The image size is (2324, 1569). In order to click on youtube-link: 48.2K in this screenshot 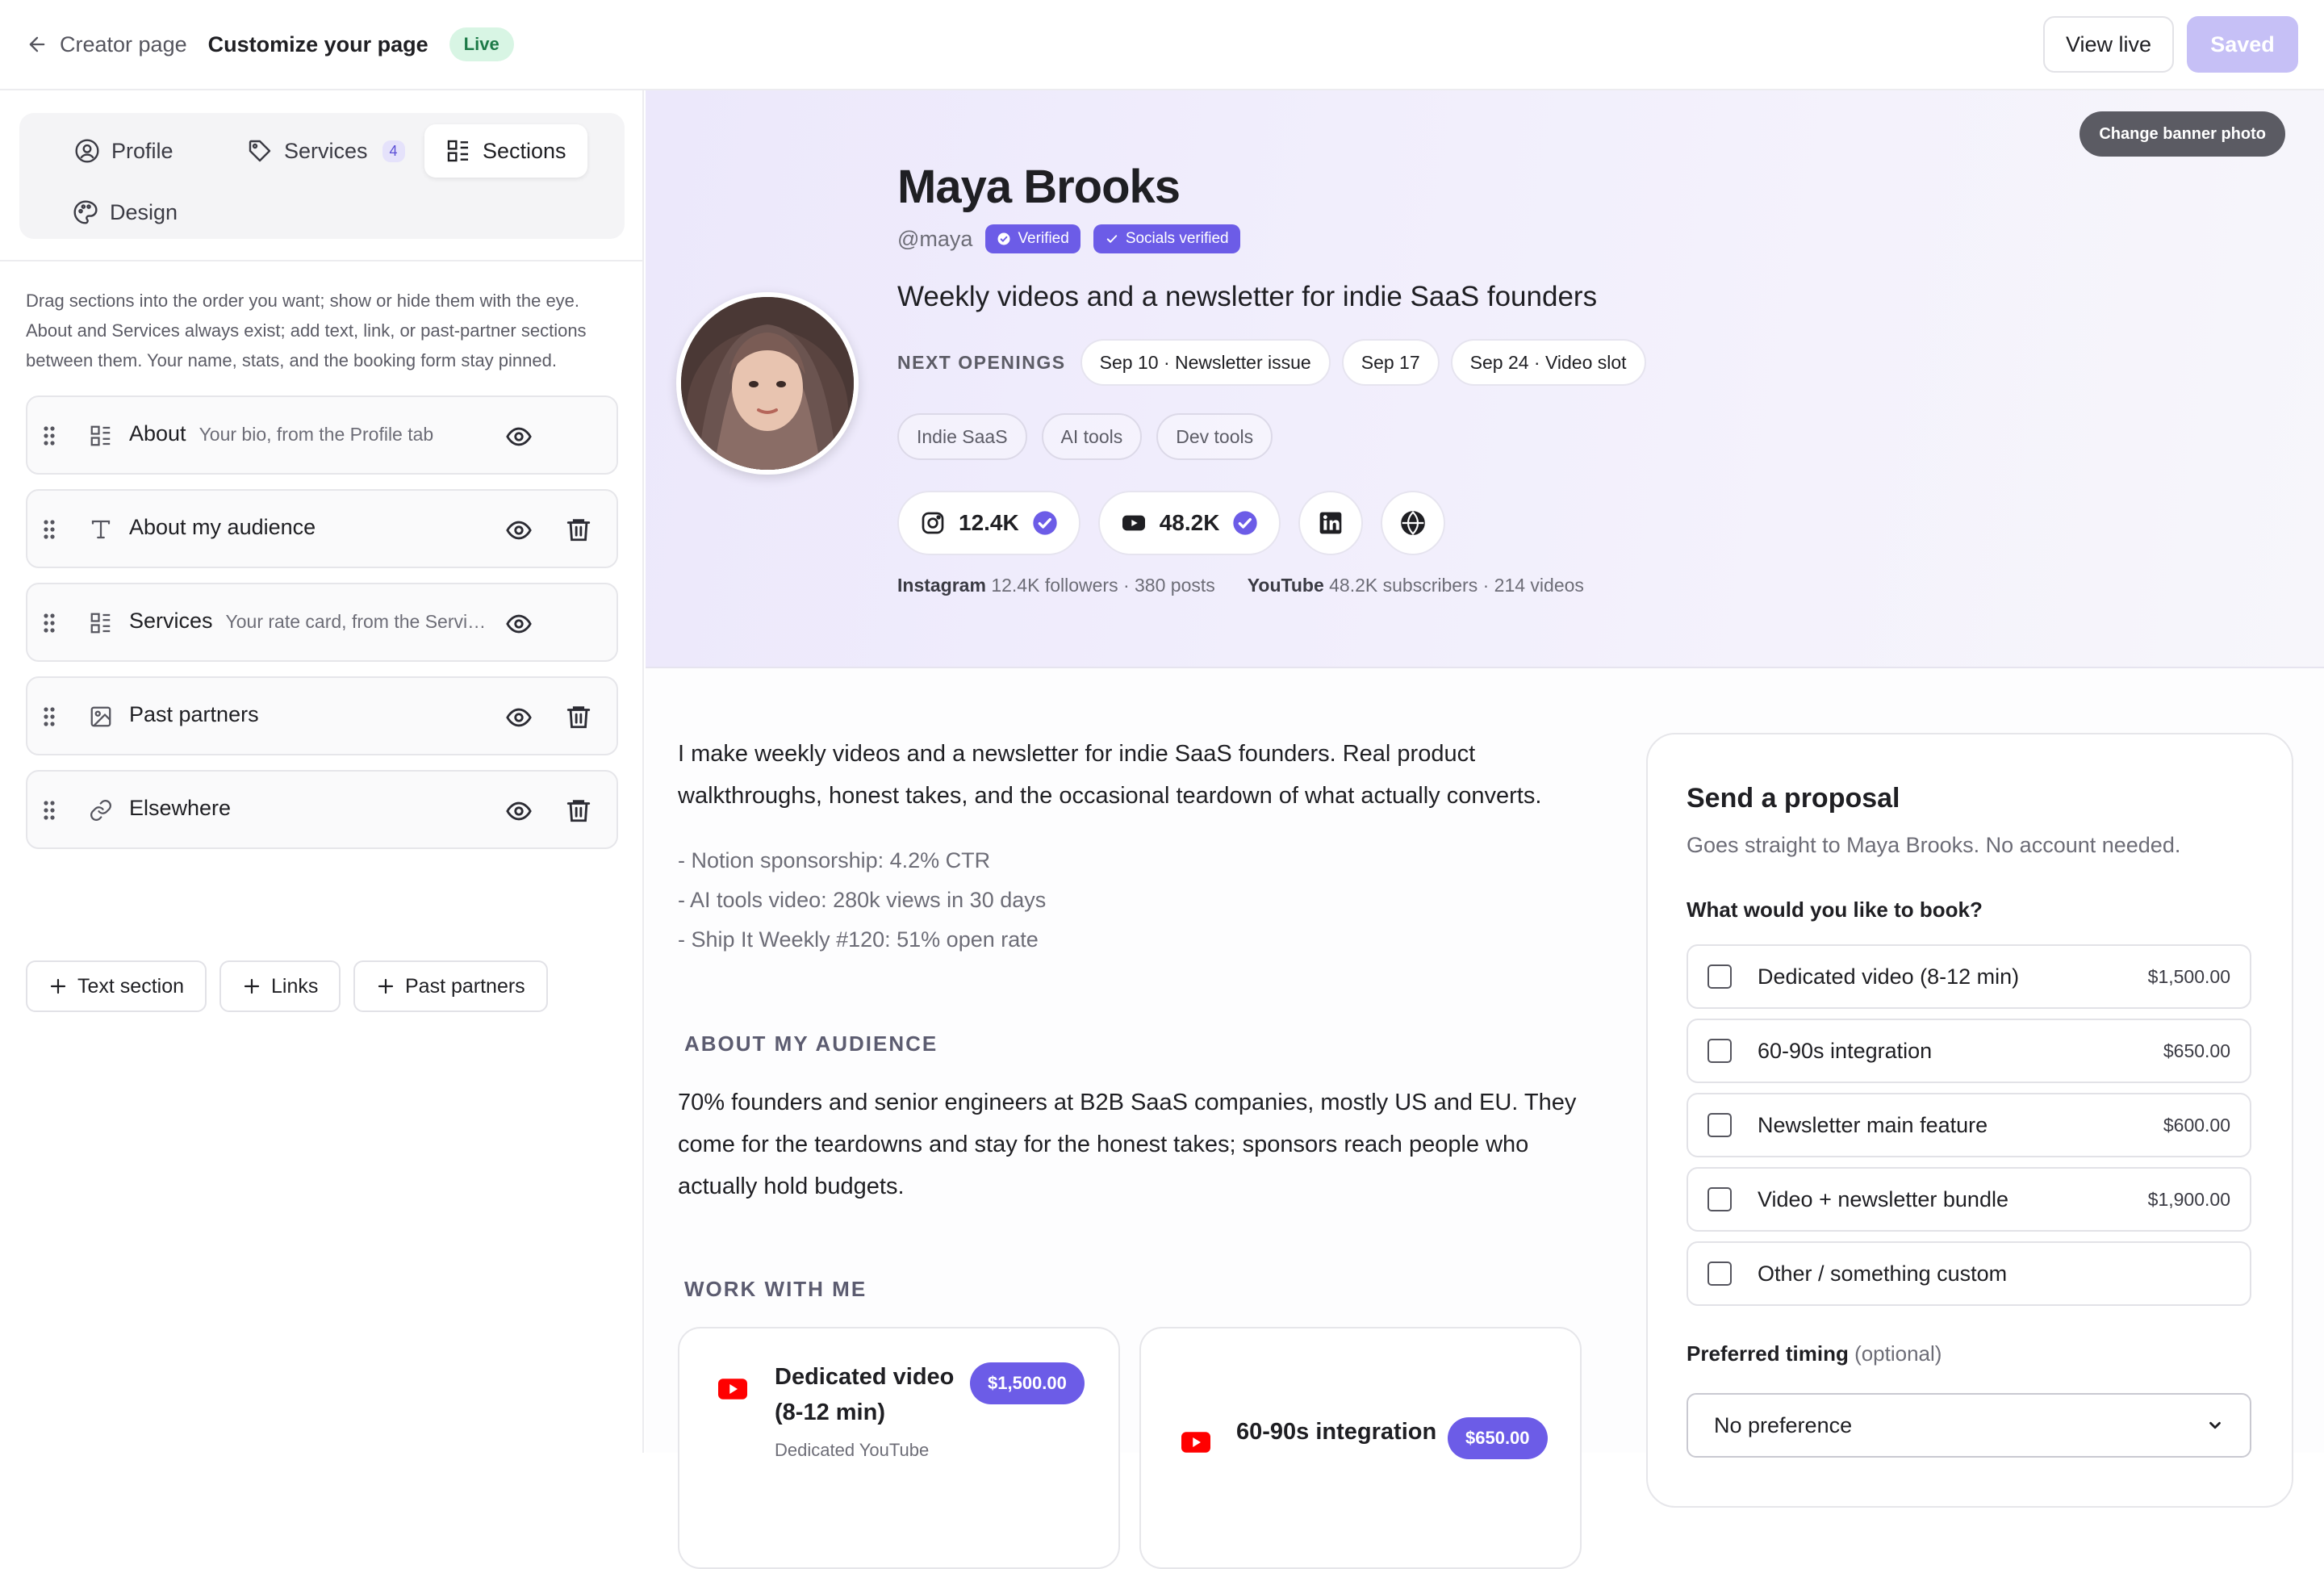, I will do `click(1189, 523)`.